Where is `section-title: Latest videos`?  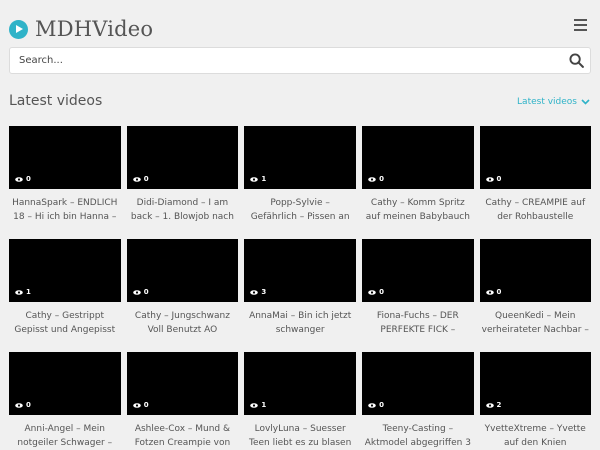 section-title: Latest videos is located at coordinates (56, 101).